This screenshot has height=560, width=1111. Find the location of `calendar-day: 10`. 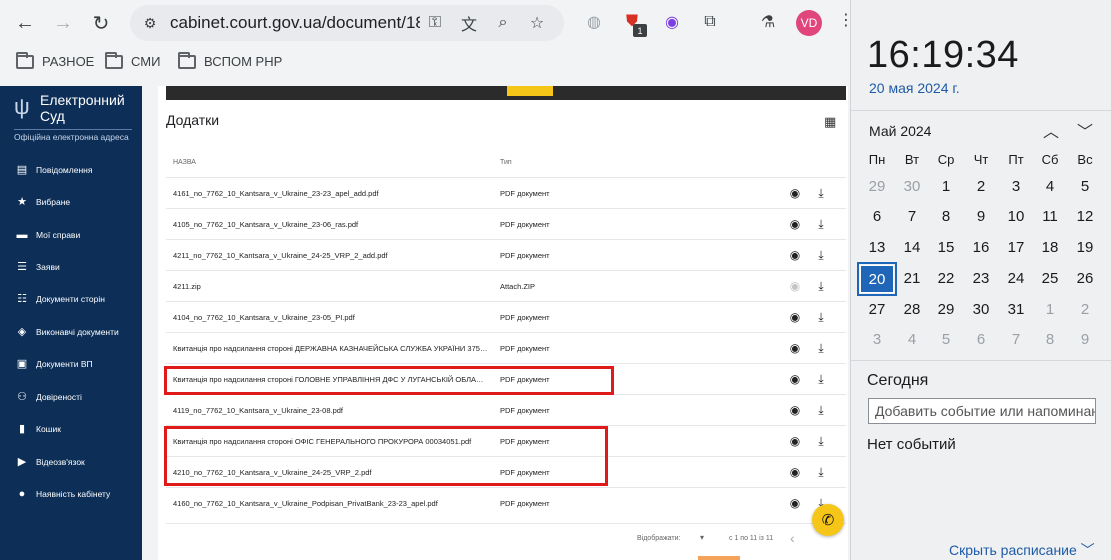

calendar-day: 10 is located at coordinates (1016, 217).